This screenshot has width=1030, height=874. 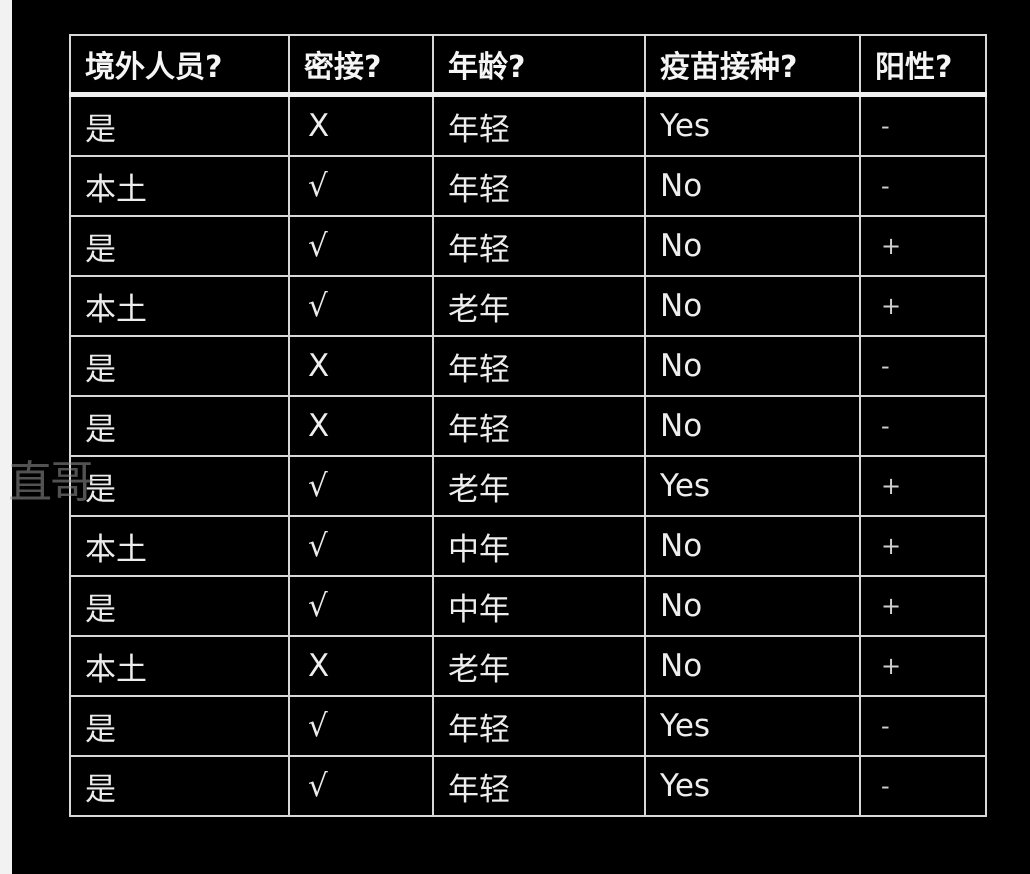 I want to click on table-row: 是 √ 年轻 No +, so click(x=528, y=246).